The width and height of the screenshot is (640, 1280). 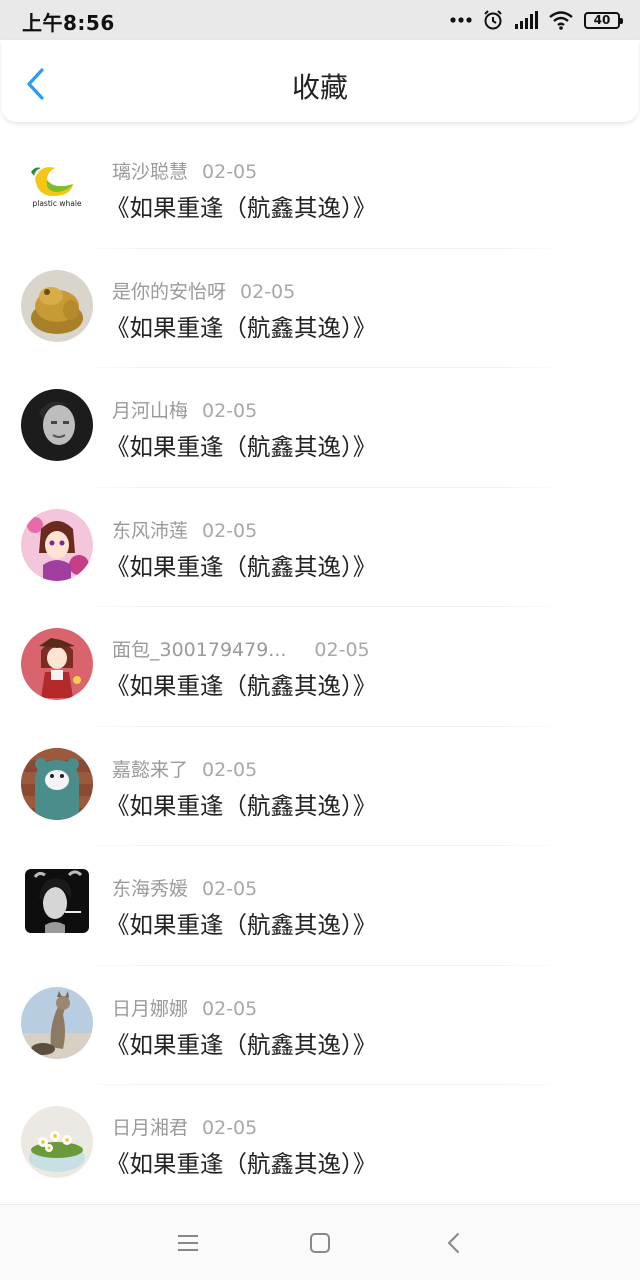 What do you see at coordinates (561, 20) in the screenshot?
I see `wifi-icon` at bounding box center [561, 20].